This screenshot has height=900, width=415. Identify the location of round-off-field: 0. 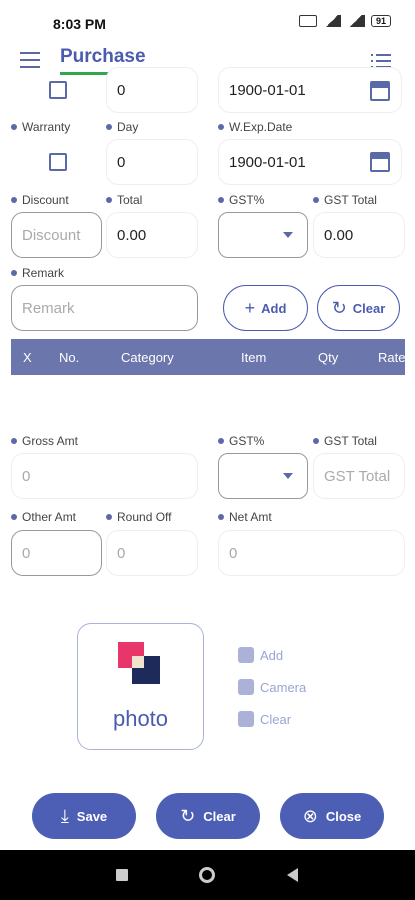
(152, 553).